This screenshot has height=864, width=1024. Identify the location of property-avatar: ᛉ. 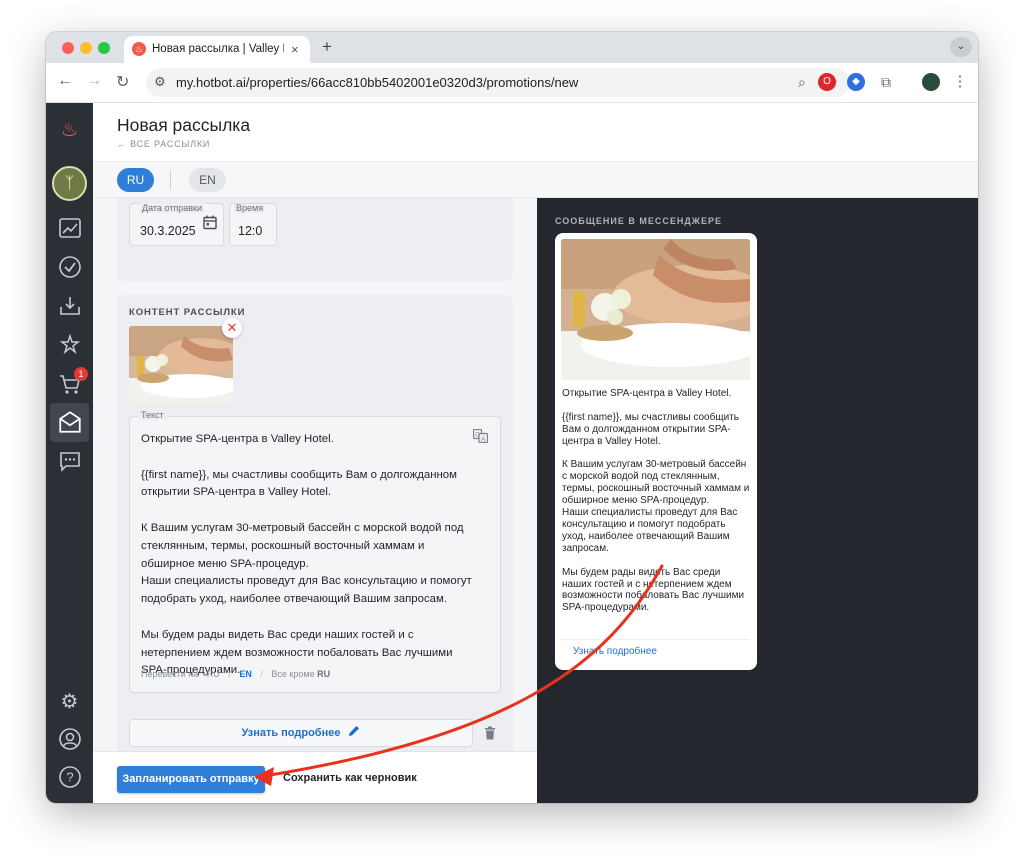
(69, 183).